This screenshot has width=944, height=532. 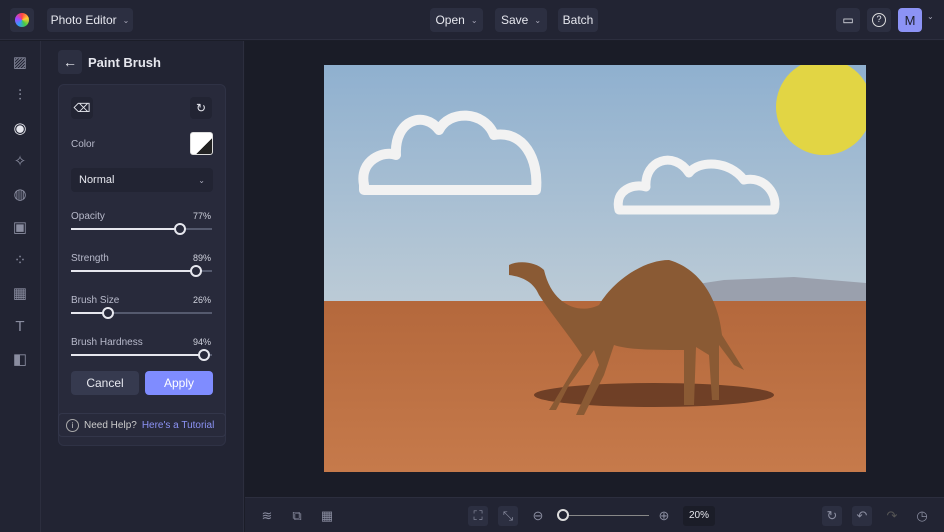 I want to click on reset-button: ↻, so click(x=201, y=108).